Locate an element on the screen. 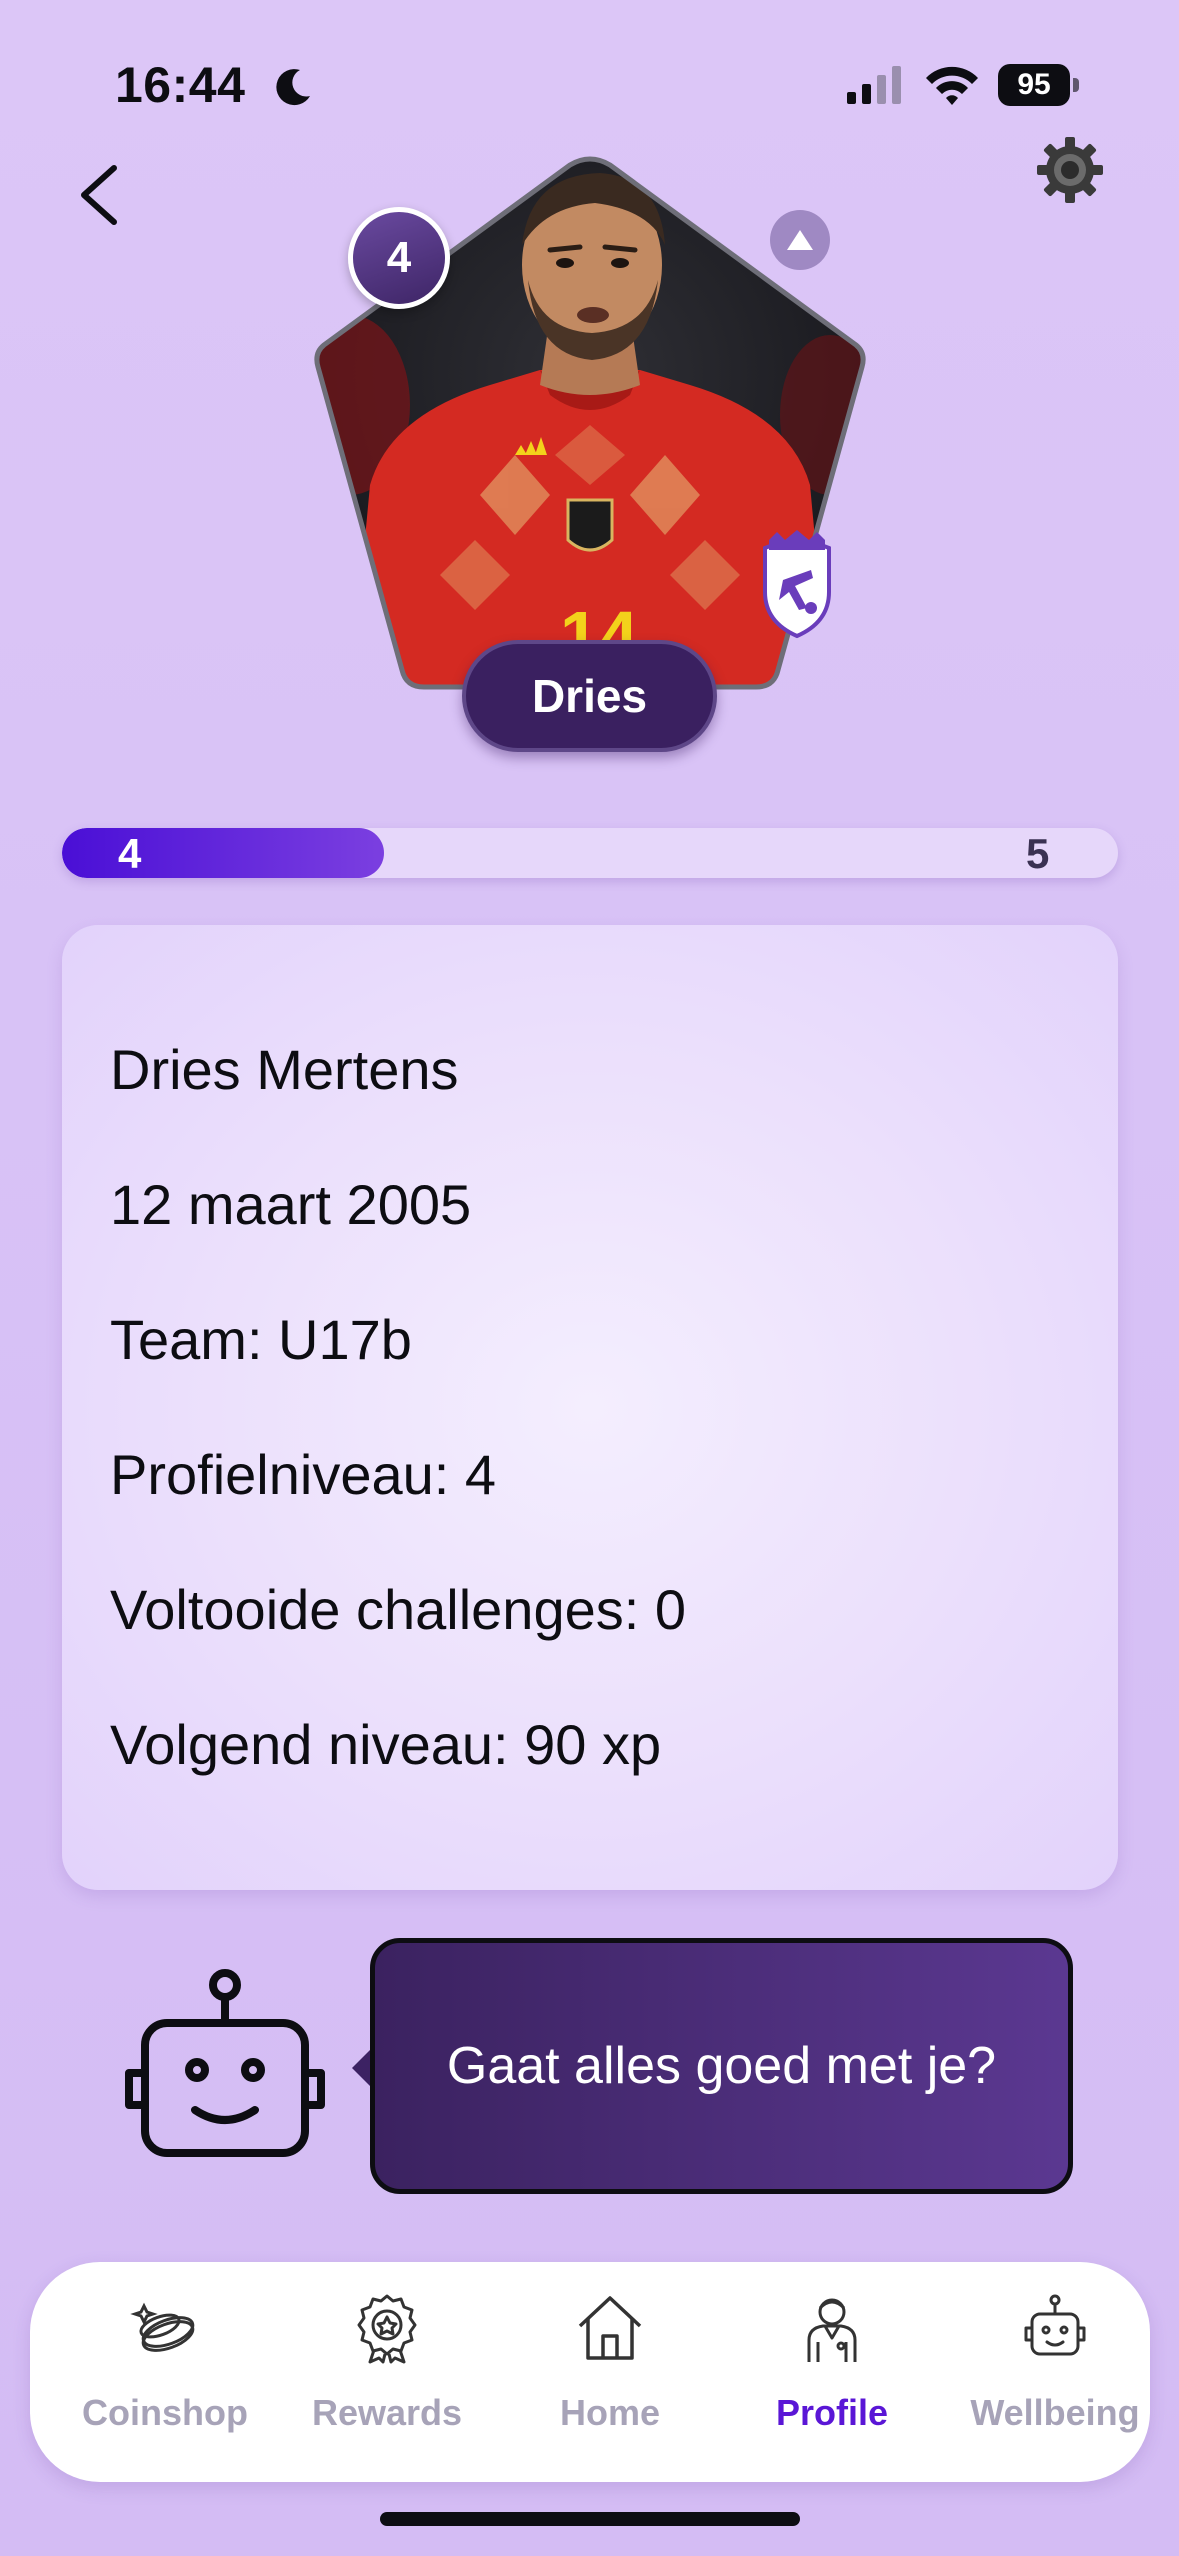  tab-profile: Profile is located at coordinates (832, 2377).